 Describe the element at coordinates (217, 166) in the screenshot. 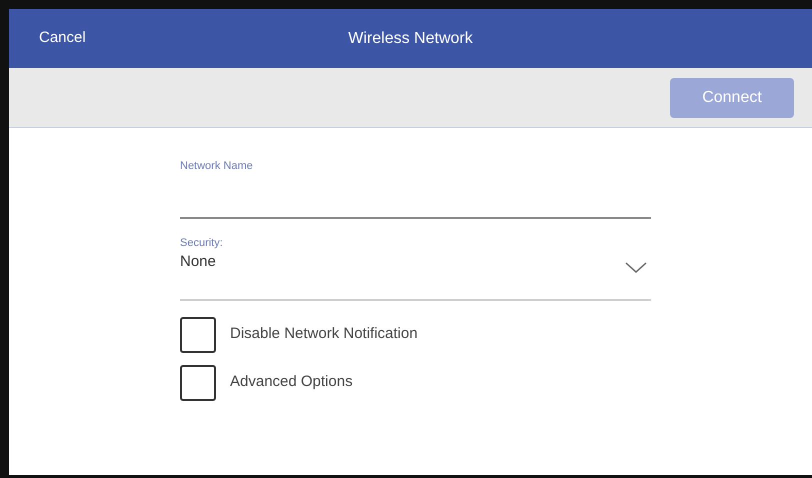

I see `network-name-label: Network Name` at that location.